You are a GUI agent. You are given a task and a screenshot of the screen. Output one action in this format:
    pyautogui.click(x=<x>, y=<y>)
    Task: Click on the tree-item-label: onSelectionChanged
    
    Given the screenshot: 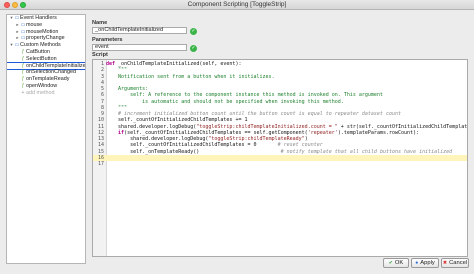 What is the action you would take?
    pyautogui.click(x=51, y=72)
    